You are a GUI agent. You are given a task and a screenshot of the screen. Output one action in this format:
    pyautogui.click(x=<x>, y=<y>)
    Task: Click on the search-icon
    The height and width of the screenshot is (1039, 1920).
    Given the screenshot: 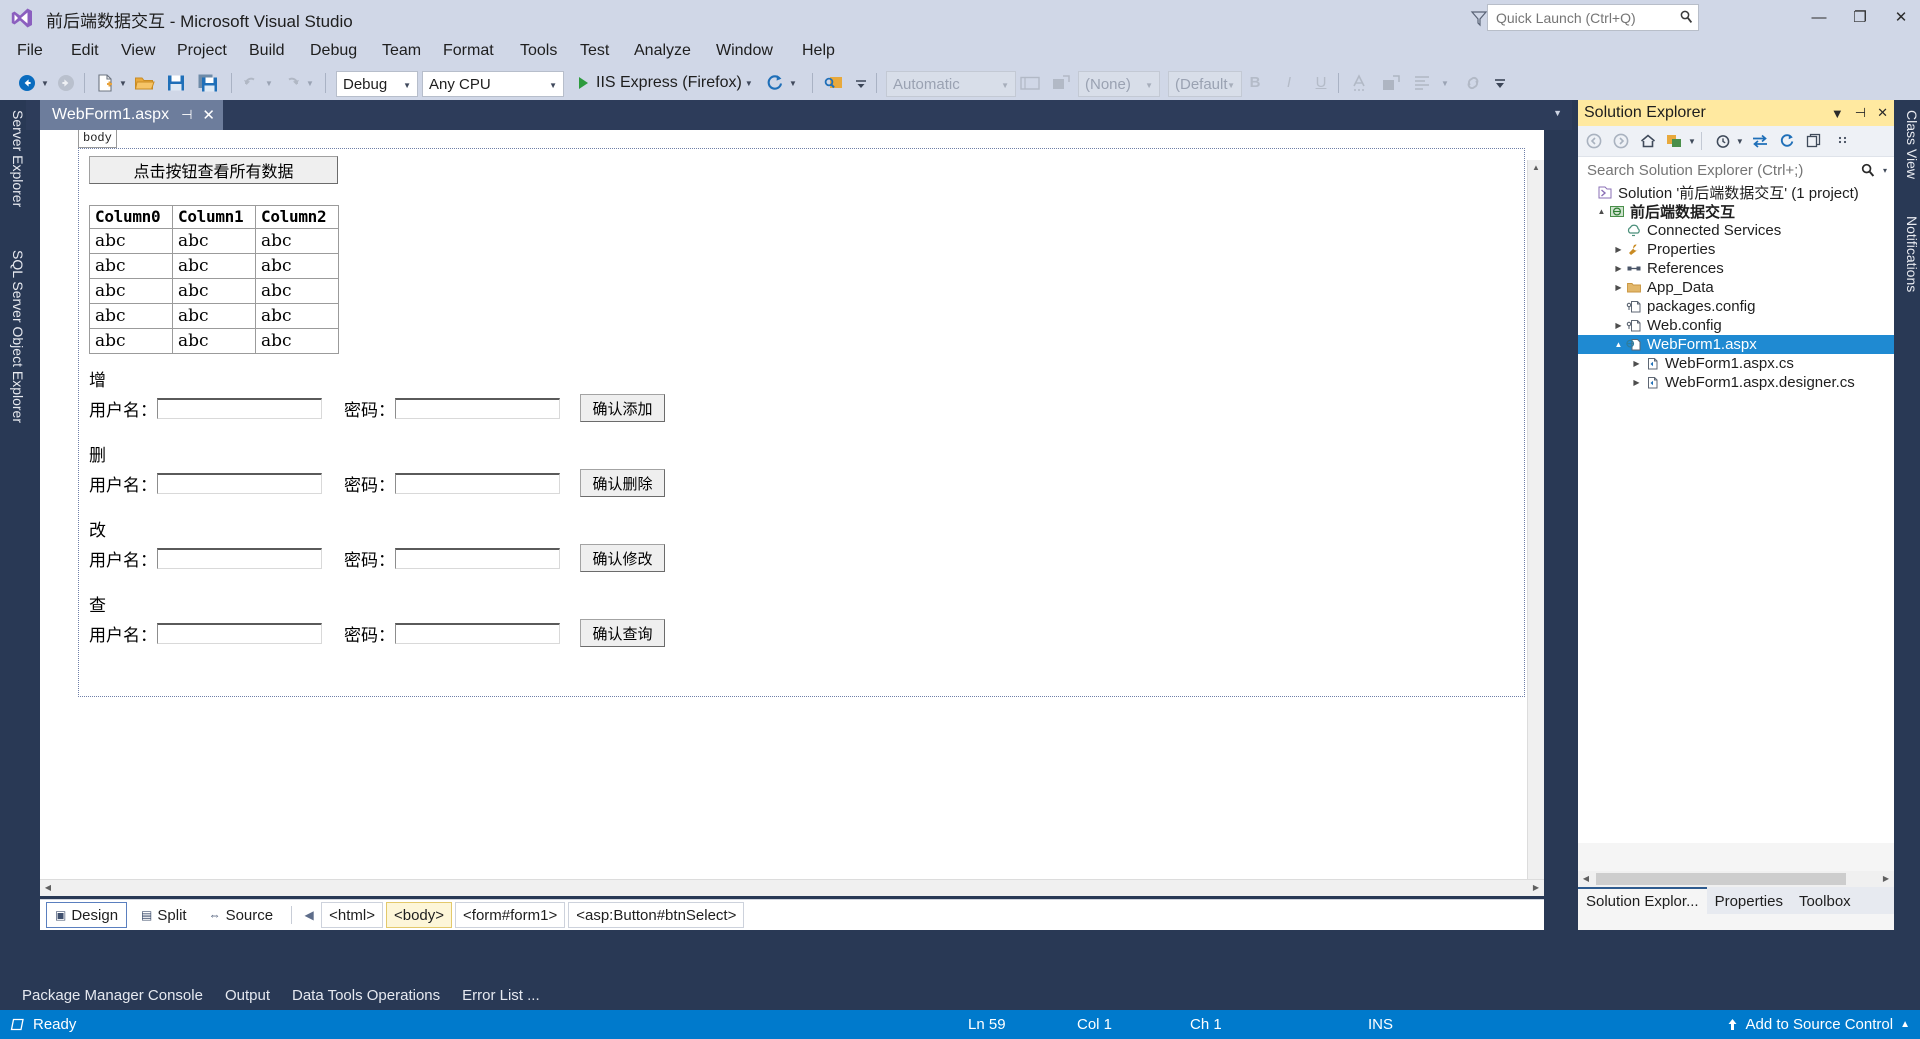 What is the action you would take?
    pyautogui.click(x=1868, y=170)
    